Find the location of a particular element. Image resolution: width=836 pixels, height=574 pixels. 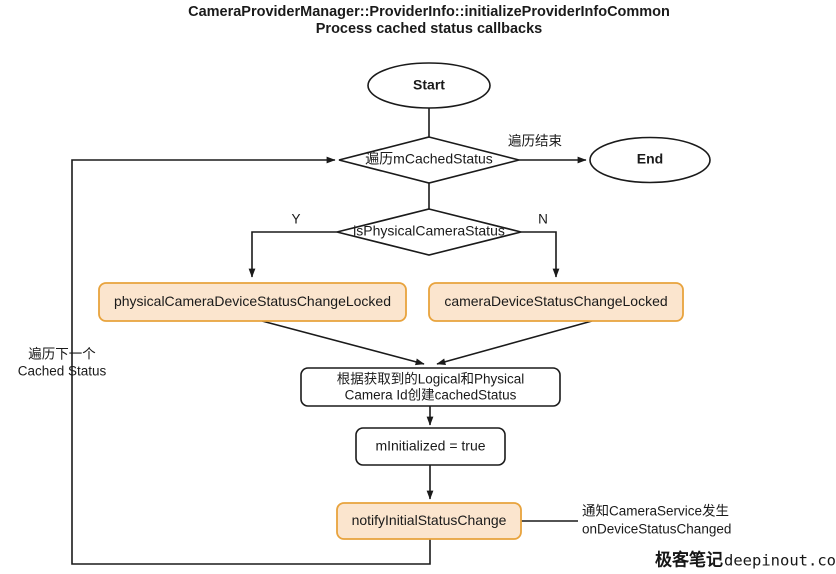

create-cached-status-label-line-1: 根据获取到的Logical和Physical is located at coordinates (431, 379).